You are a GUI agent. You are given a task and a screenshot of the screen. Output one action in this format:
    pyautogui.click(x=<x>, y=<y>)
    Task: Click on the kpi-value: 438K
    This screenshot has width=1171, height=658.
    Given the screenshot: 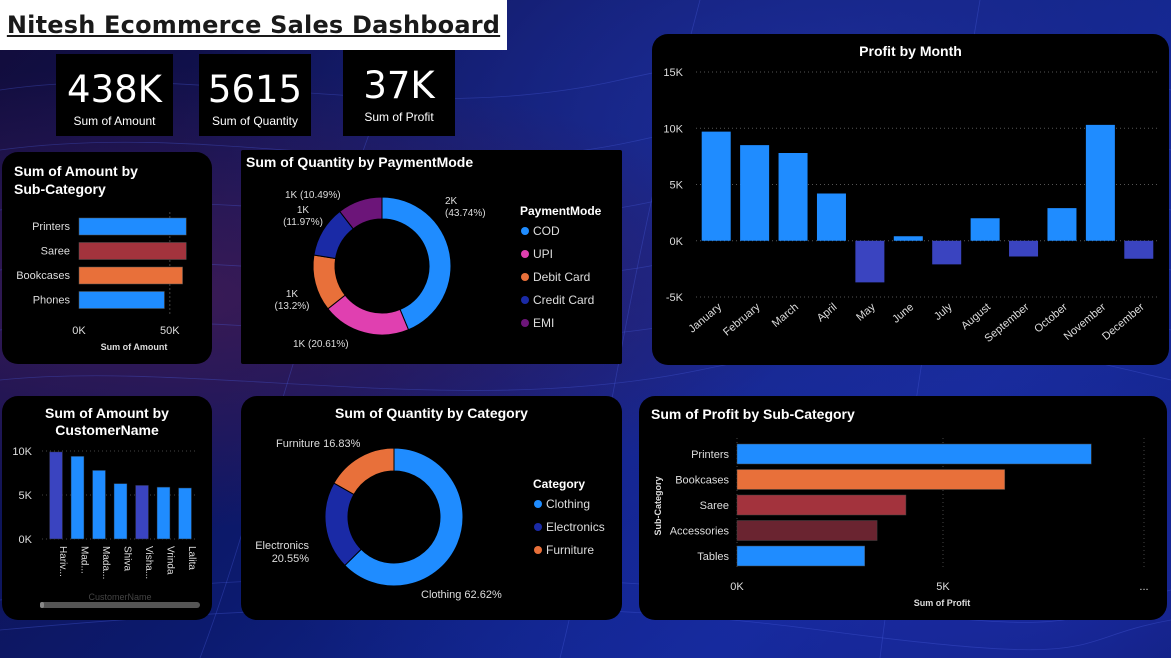 What is the action you would take?
    pyautogui.click(x=114, y=89)
    